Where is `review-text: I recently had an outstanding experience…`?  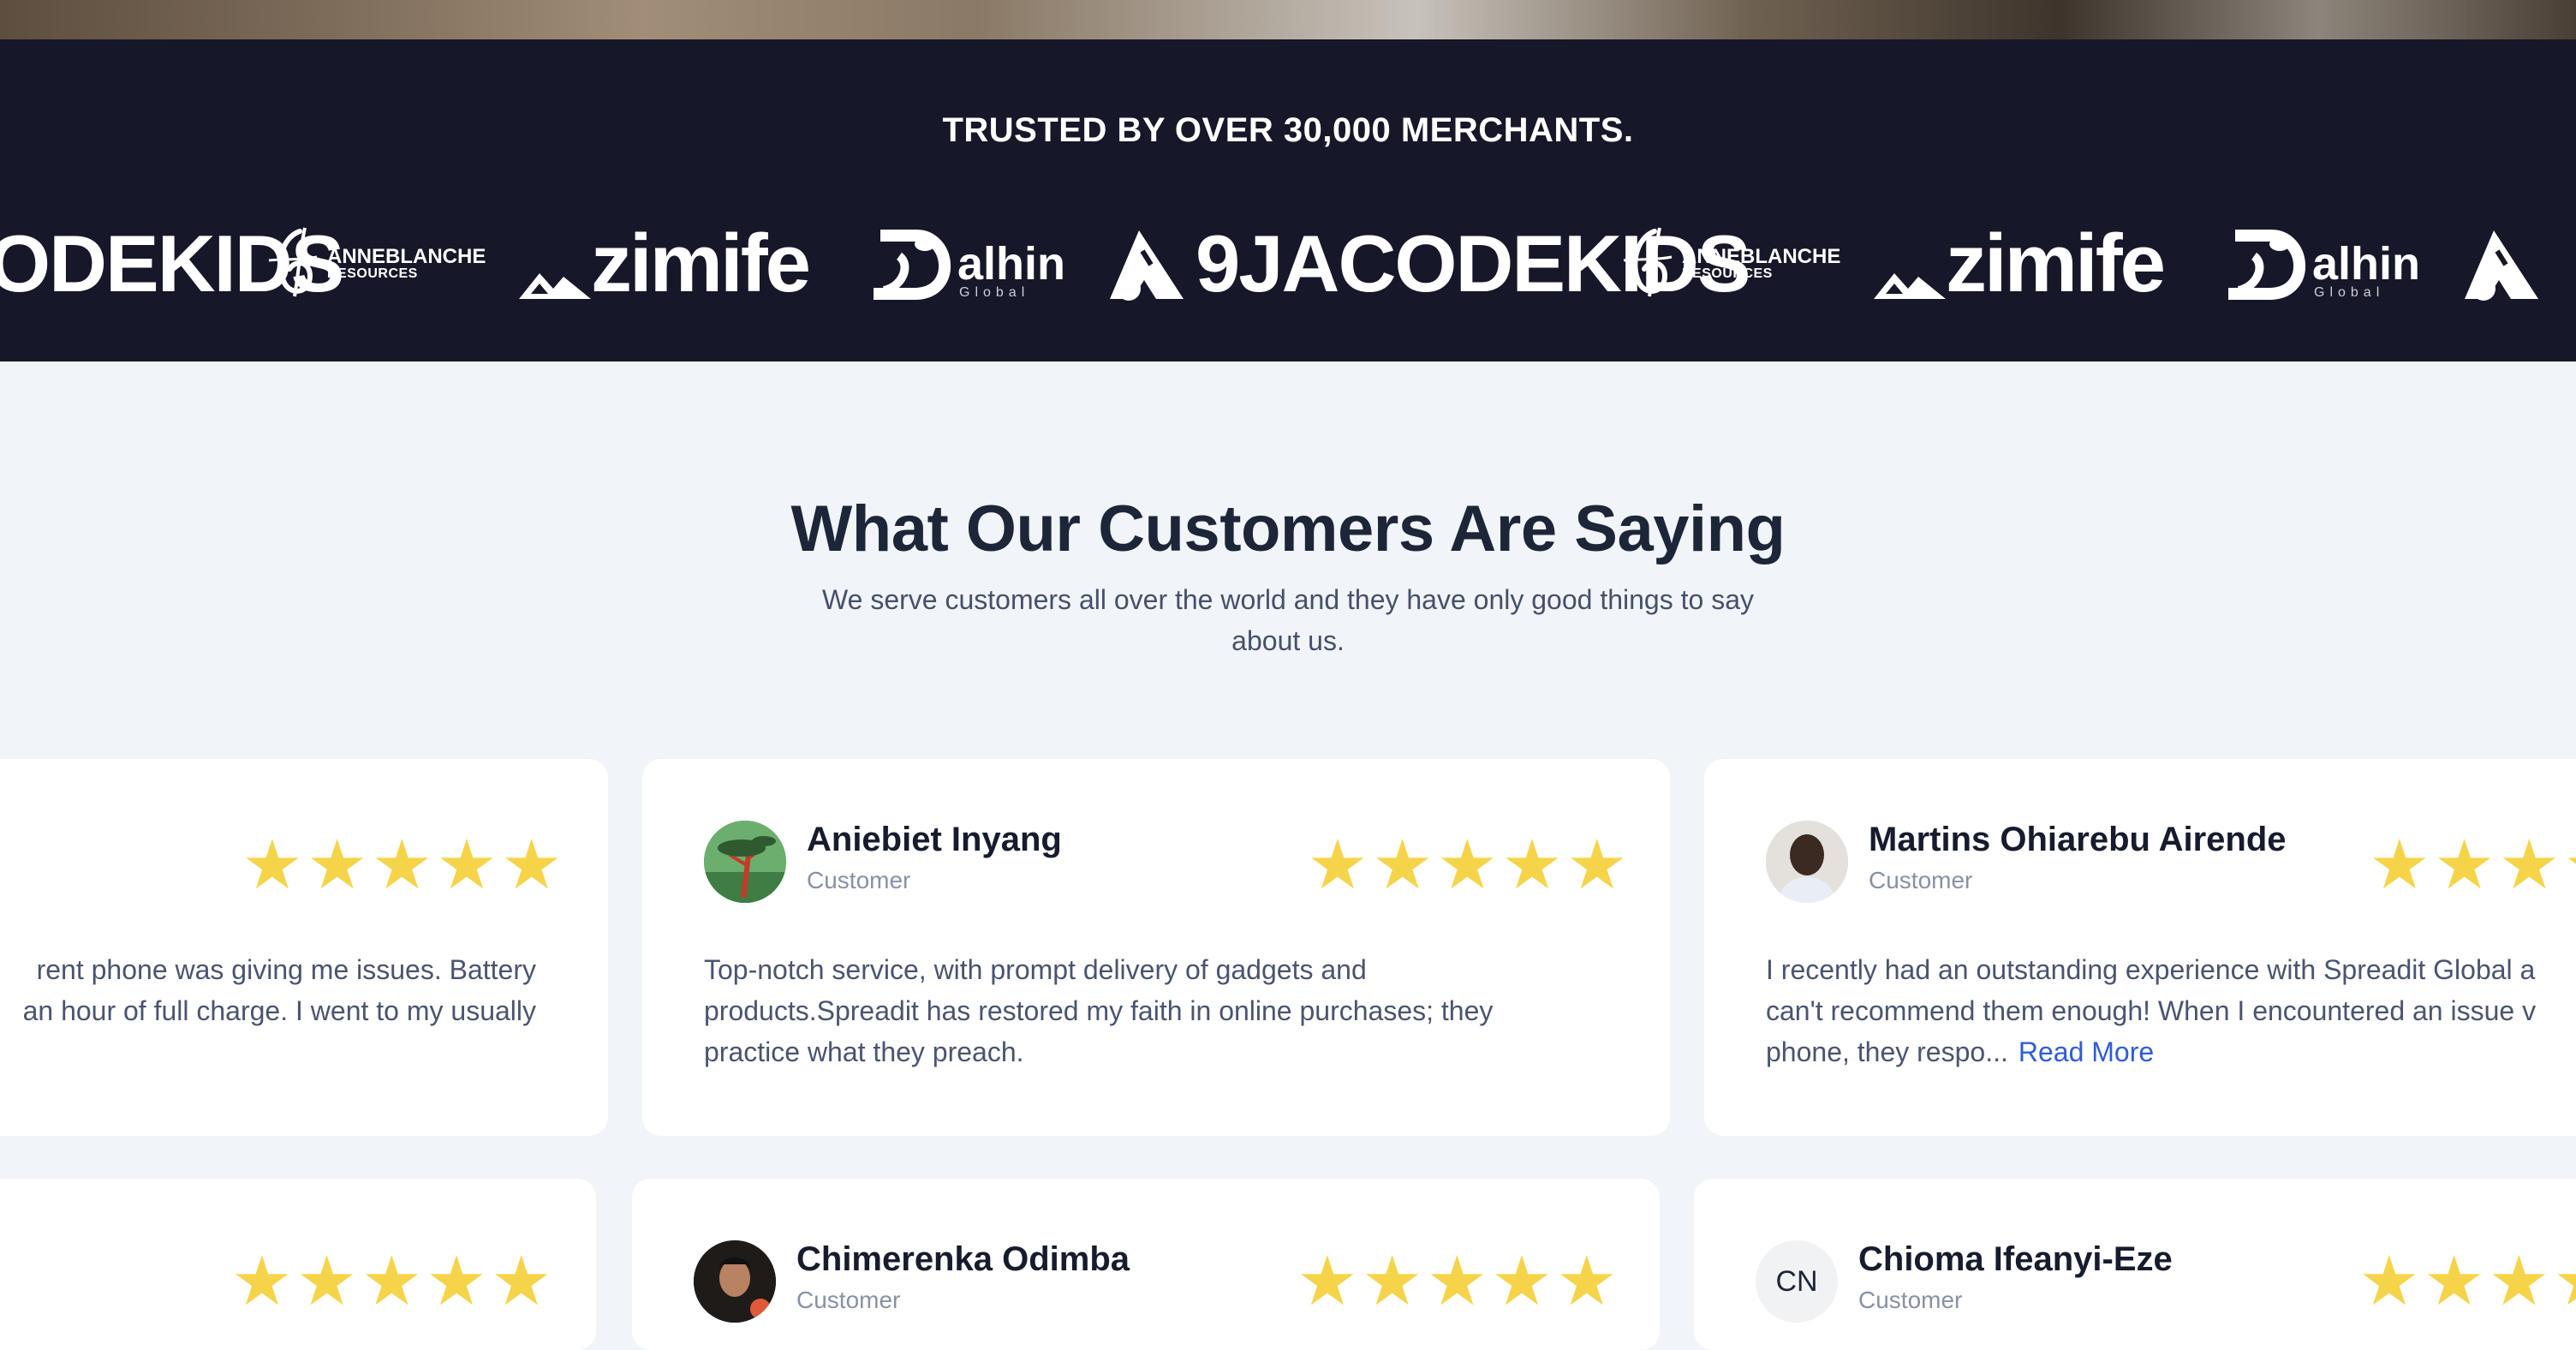 review-text: I recently had an outstanding experience… is located at coordinates (2151, 1010).